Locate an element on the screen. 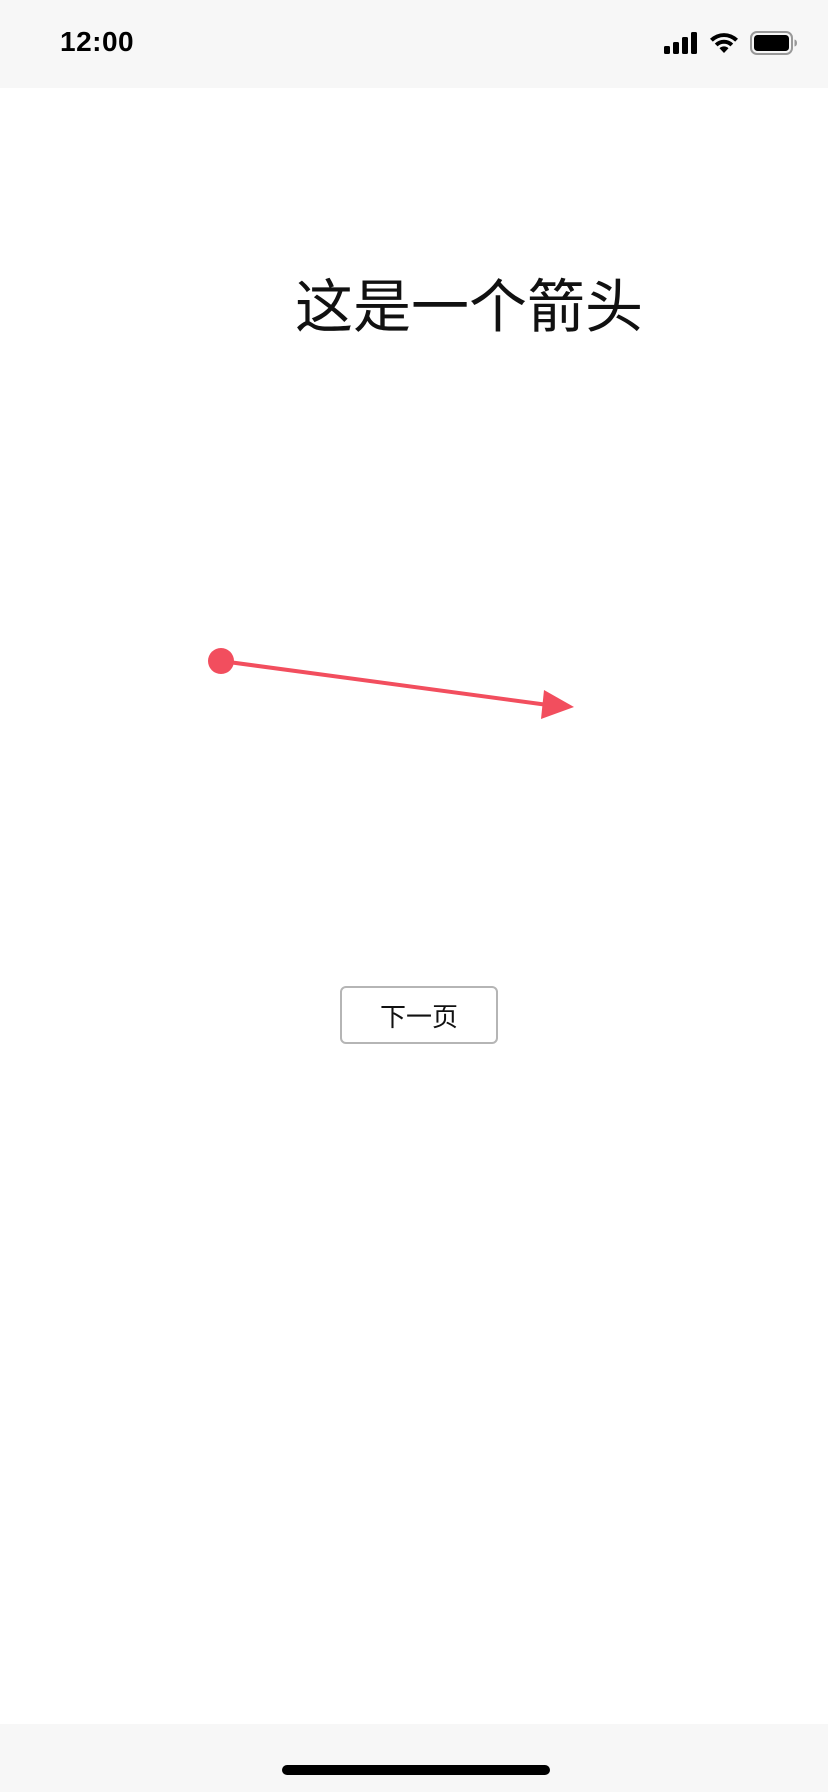  status-icons is located at coordinates (731, 43).